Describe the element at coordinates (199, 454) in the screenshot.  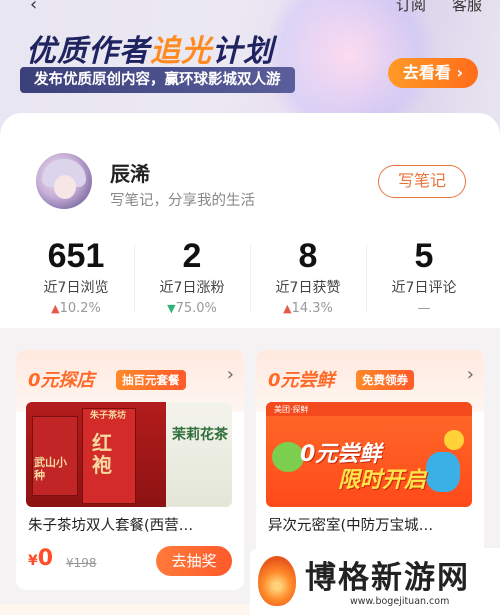
I see `tea-white-box` at that location.